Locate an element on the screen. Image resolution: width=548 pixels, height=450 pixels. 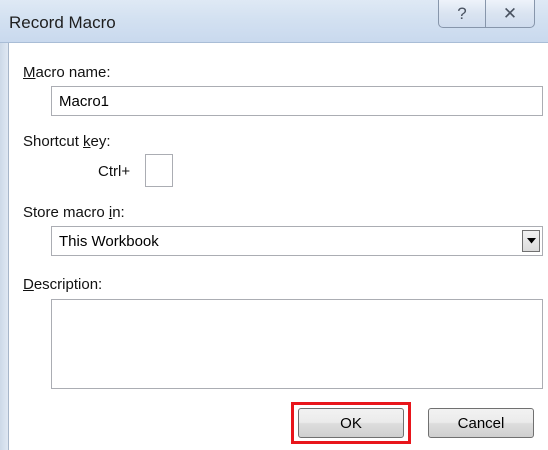
cancel-button: Cancel is located at coordinates (481, 423).